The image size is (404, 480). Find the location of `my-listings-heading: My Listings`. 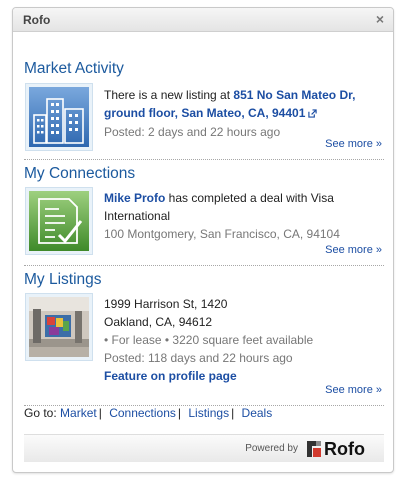

my-listings-heading: My Listings is located at coordinates (63, 280).